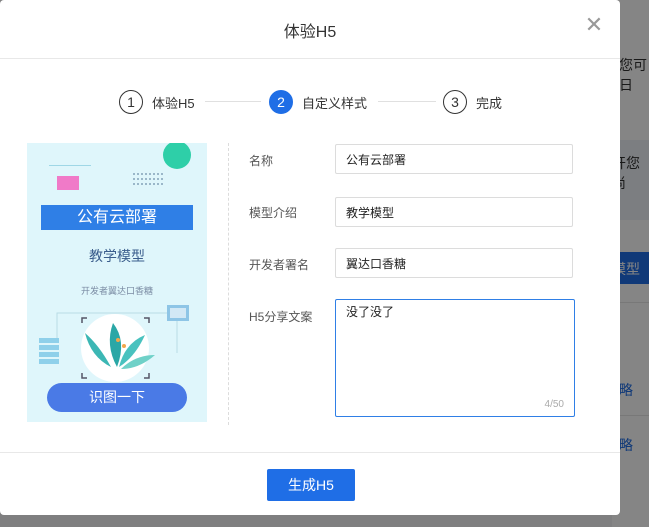 The width and height of the screenshot is (649, 527). I want to click on step-1: 1 体验H5, so click(157, 102).